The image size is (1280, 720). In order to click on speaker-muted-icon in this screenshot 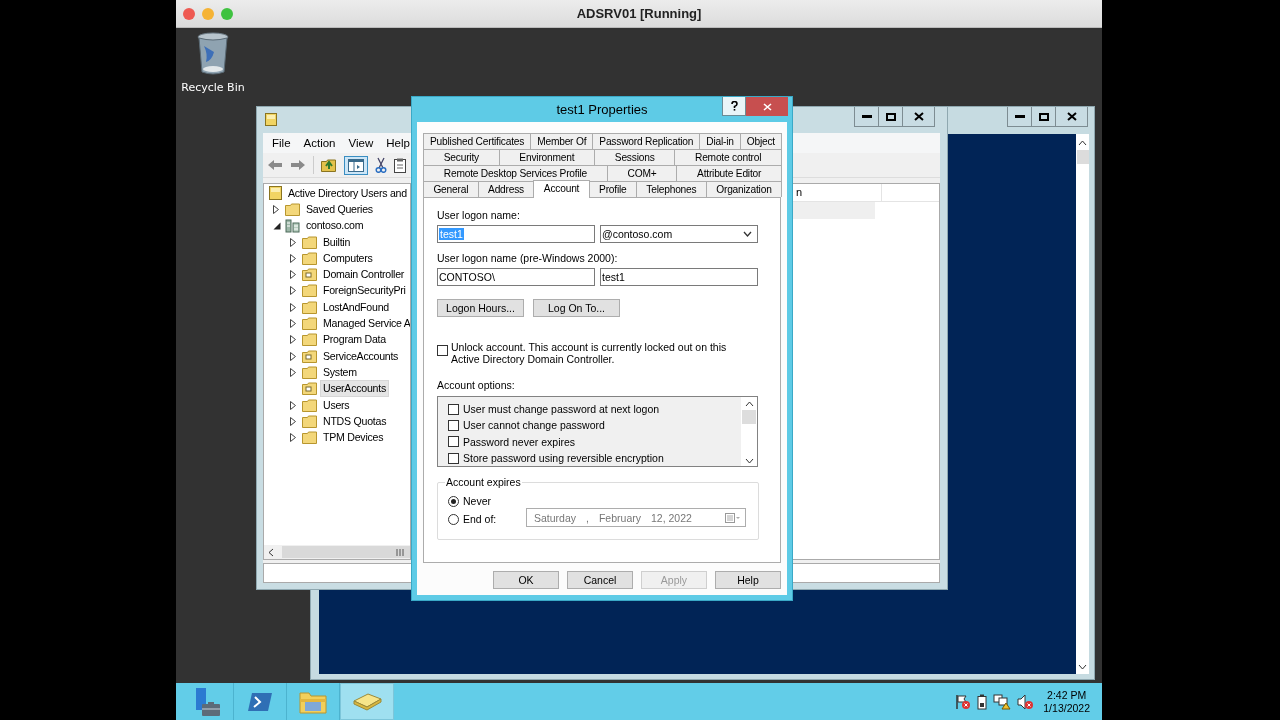, I will do `click(1025, 701)`.